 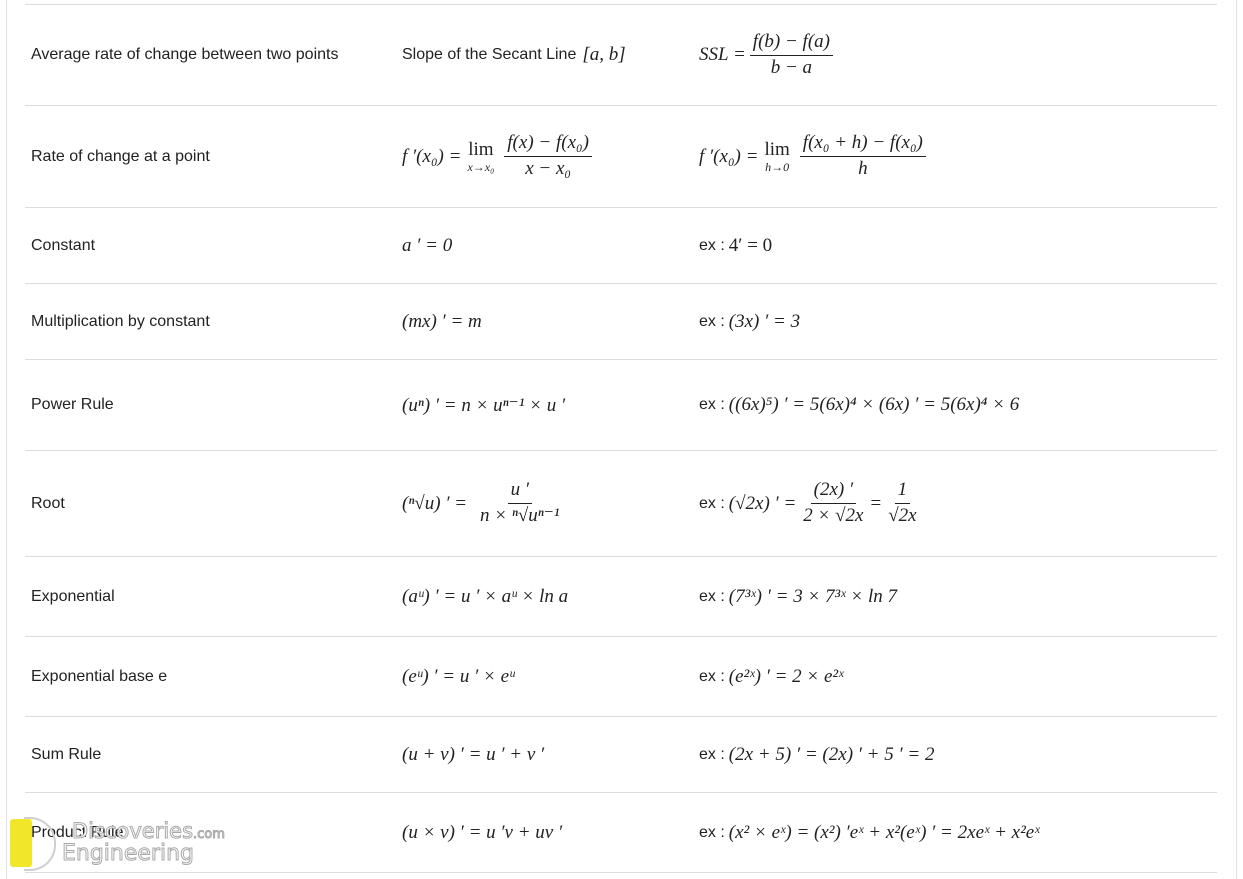 What do you see at coordinates (833, 515) in the screenshot?
I see `denominator: 2 × √2x` at bounding box center [833, 515].